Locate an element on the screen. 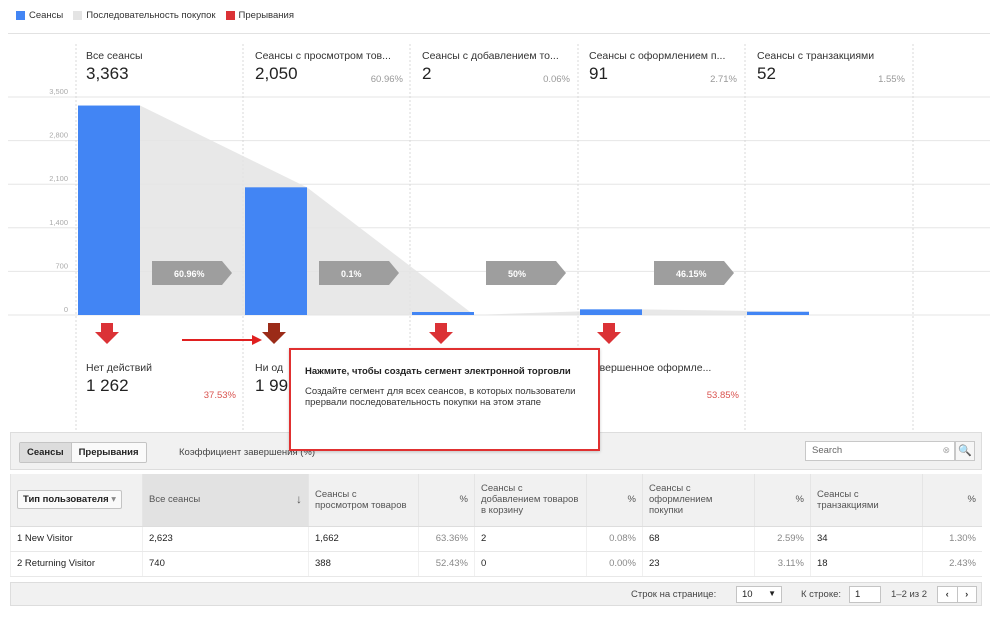  cell-pct: 2.59% is located at coordinates (782, 539).